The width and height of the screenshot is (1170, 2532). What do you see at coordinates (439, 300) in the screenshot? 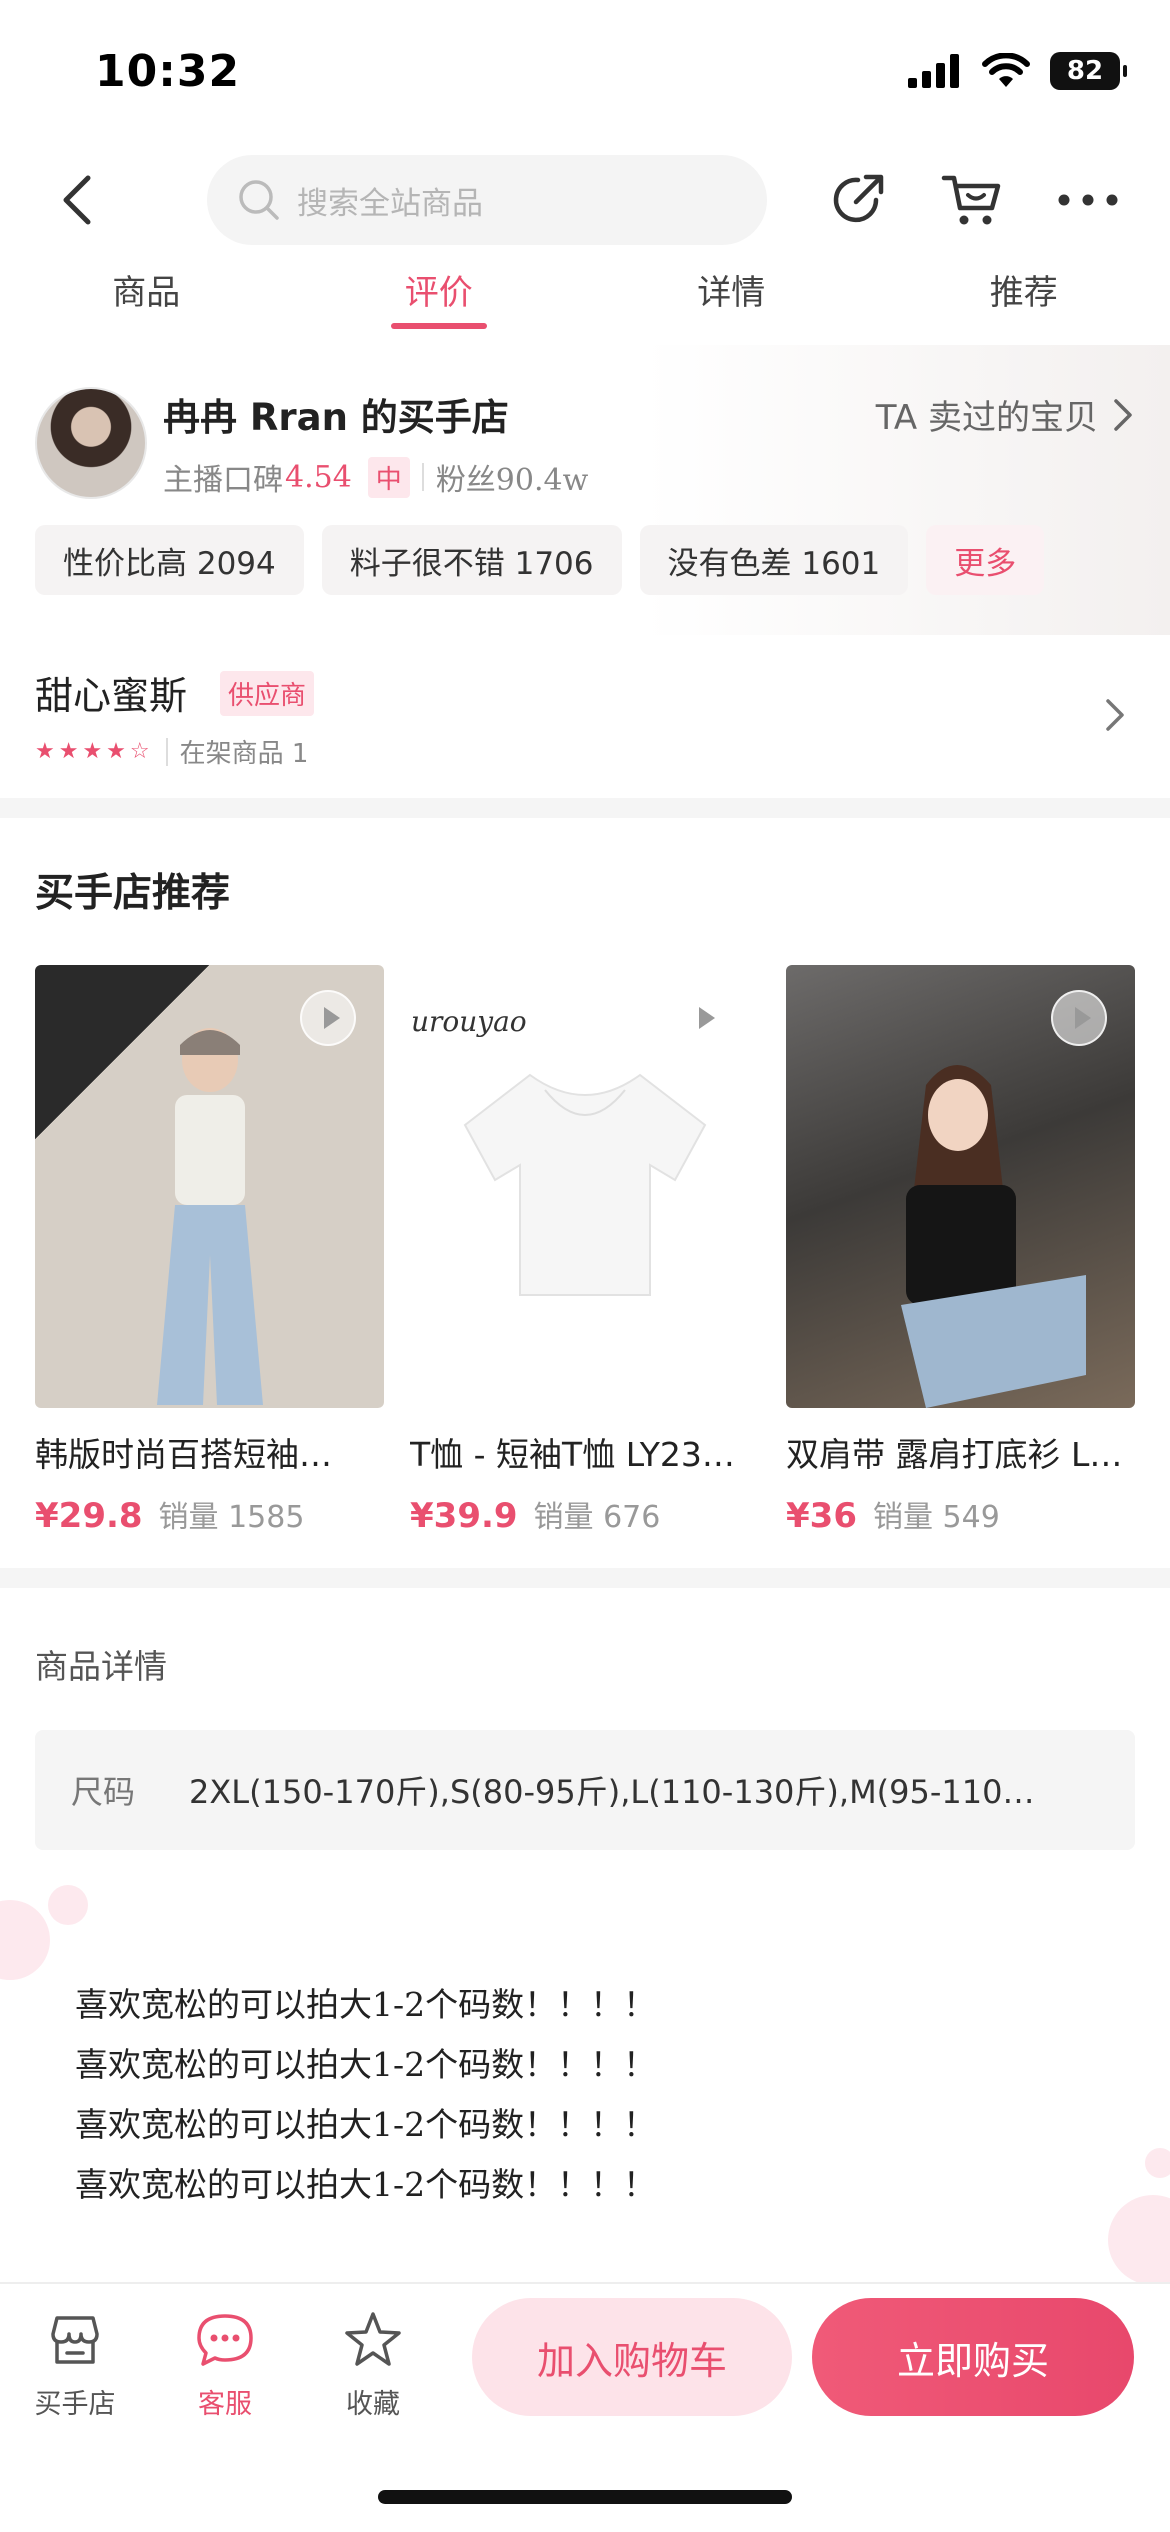
I see `tab-review: 评价` at bounding box center [439, 300].